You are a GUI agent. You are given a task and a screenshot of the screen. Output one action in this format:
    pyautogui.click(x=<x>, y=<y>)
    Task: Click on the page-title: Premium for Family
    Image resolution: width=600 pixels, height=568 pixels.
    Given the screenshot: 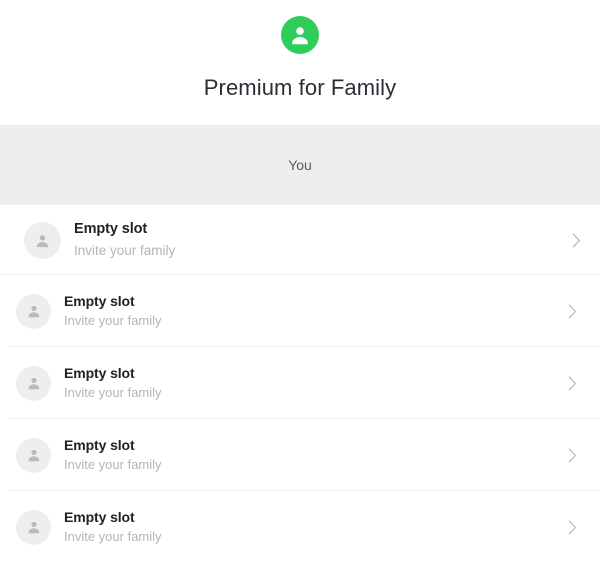 What is the action you would take?
    pyautogui.click(x=300, y=87)
    